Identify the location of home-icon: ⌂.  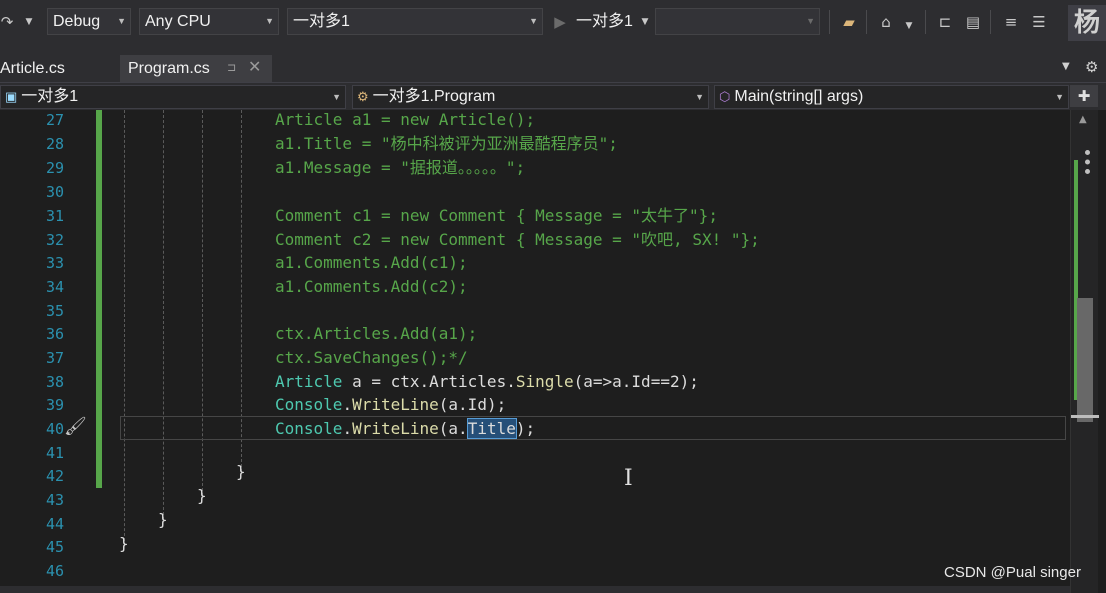
(886, 22).